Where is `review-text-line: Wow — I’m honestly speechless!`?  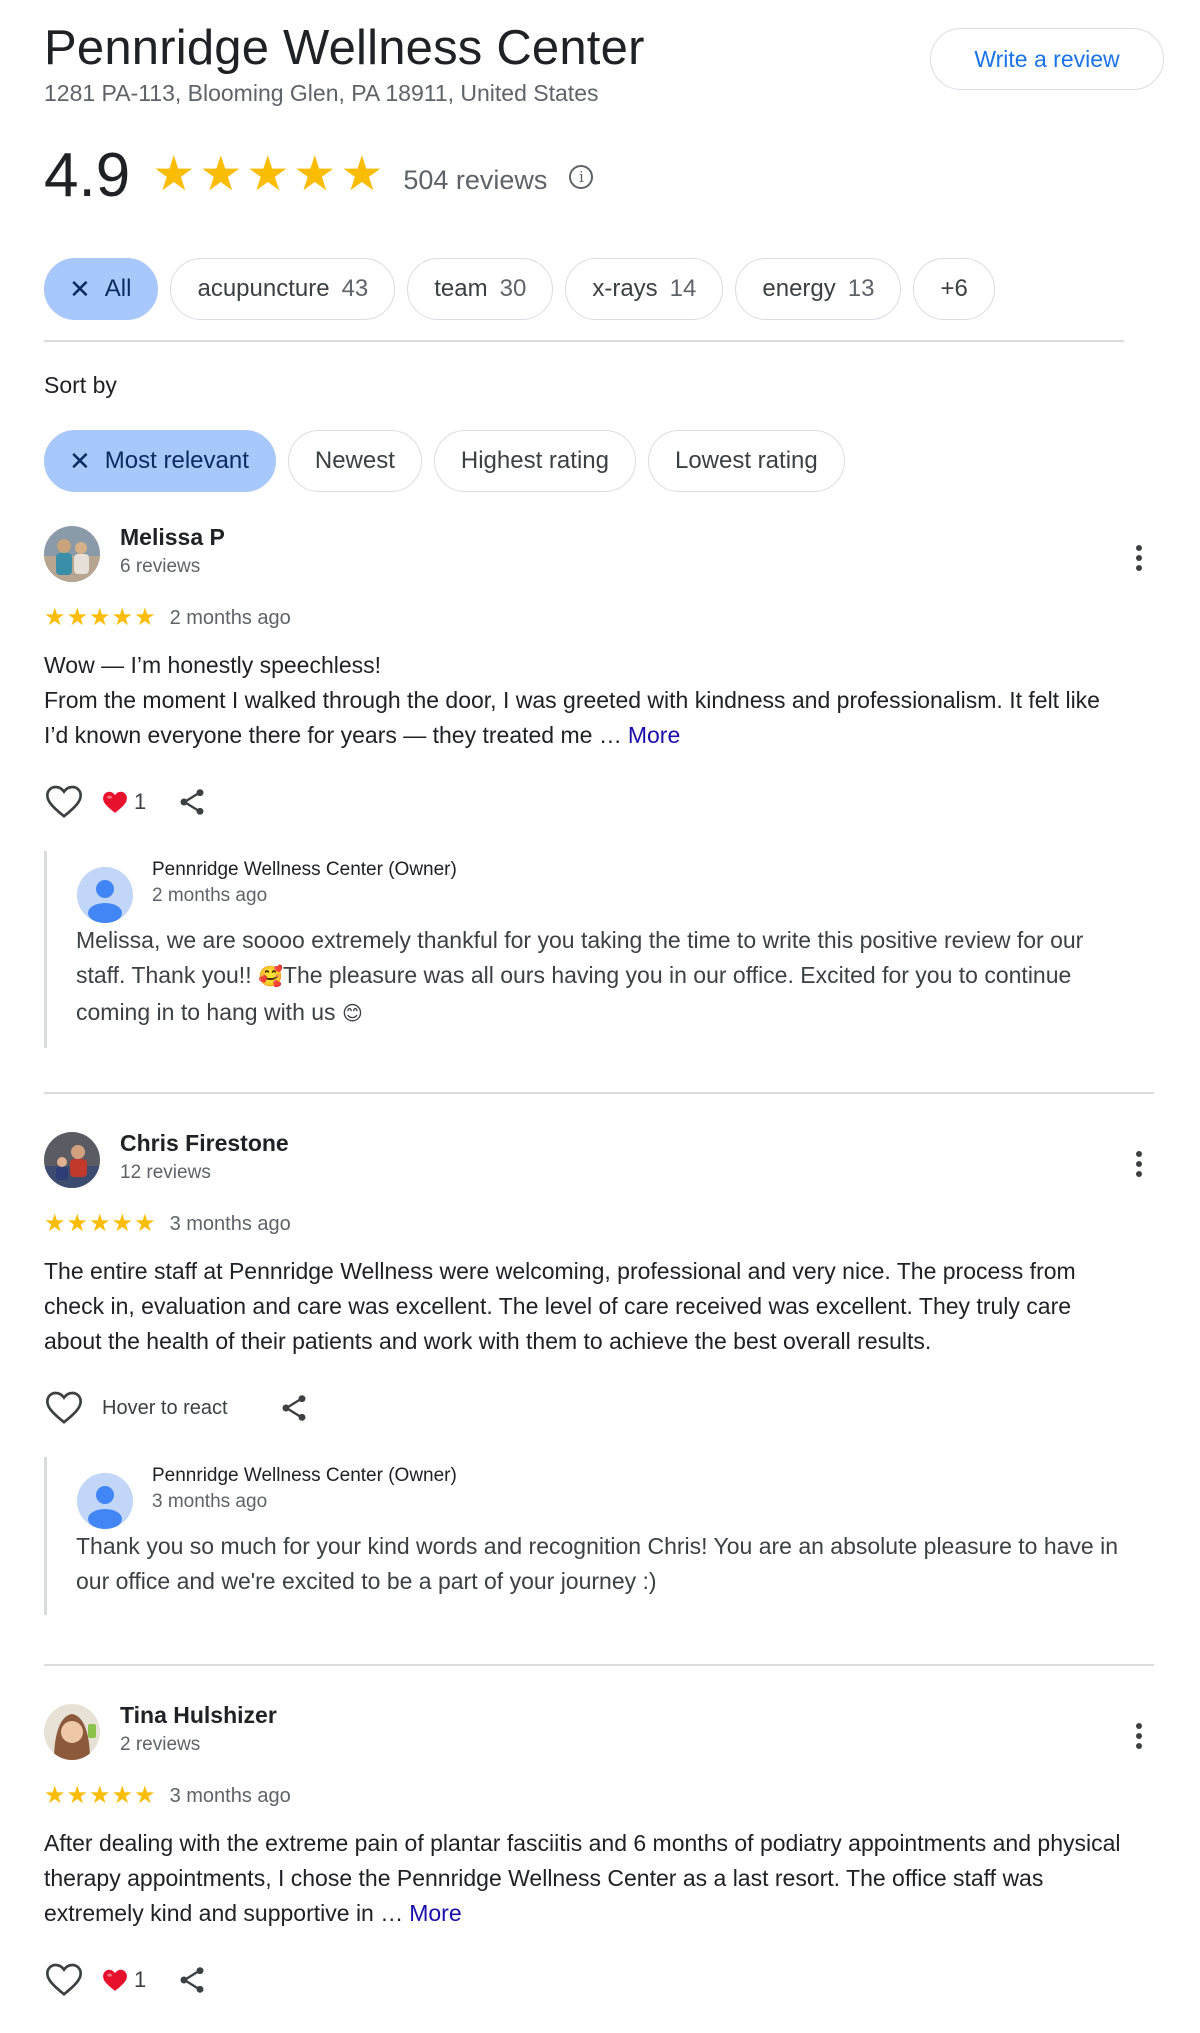 review-text-line: Wow — I’m honestly speechless! is located at coordinates (213, 665).